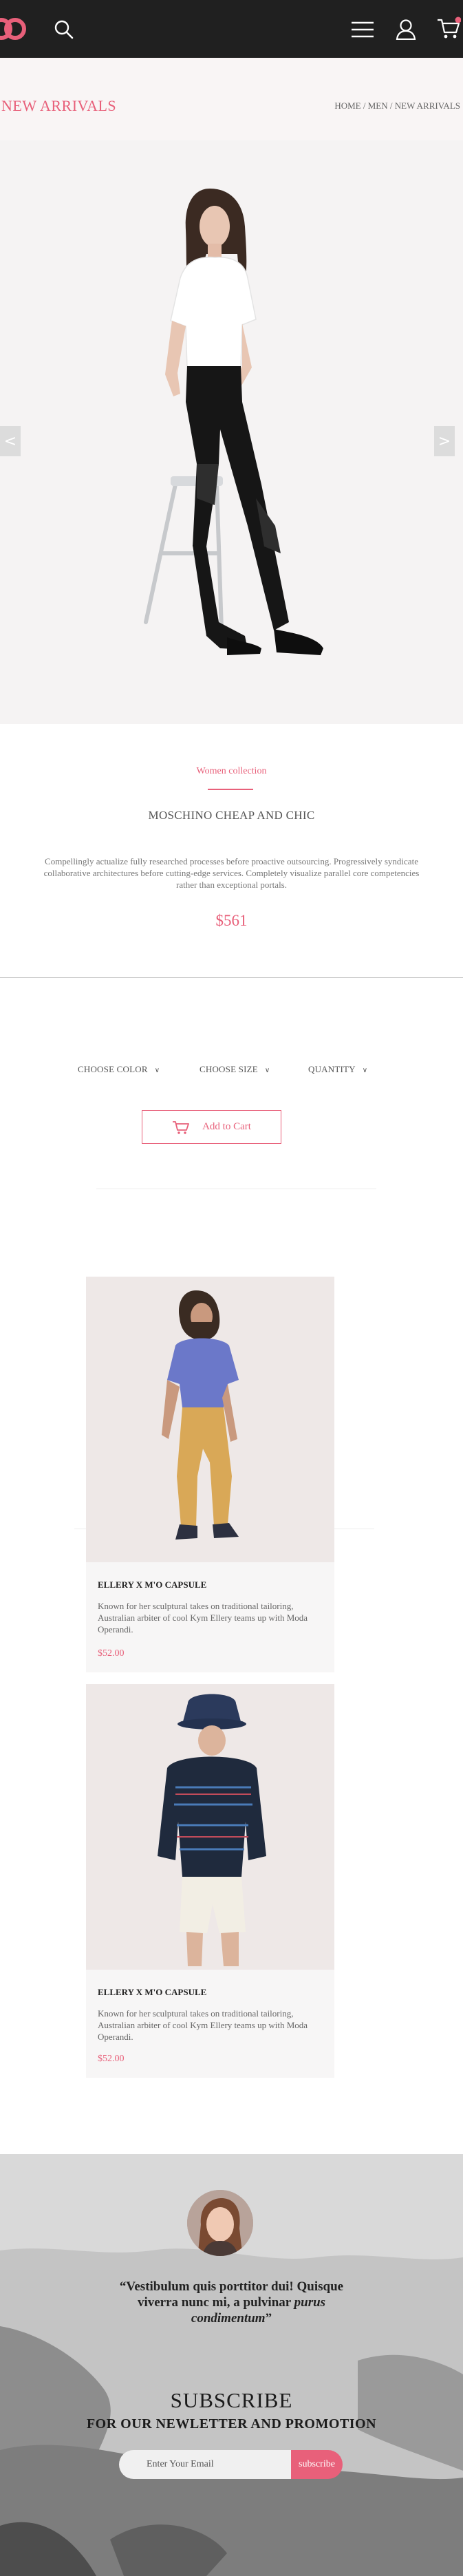 The image size is (463, 2576). Describe the element at coordinates (229, 1069) in the screenshot. I see `choose-size-label: CHOOSE SIZE` at that location.